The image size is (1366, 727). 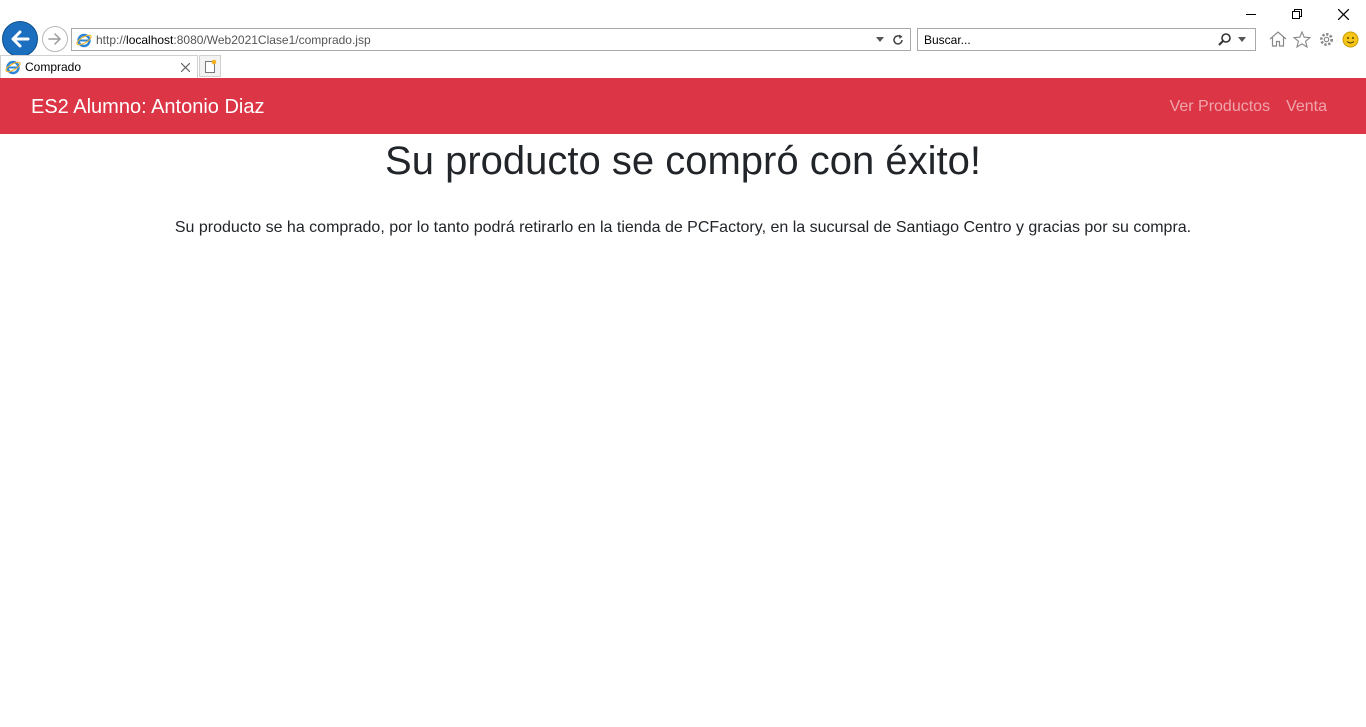 I want to click on nav-link-venta: Venta, so click(x=1306, y=107).